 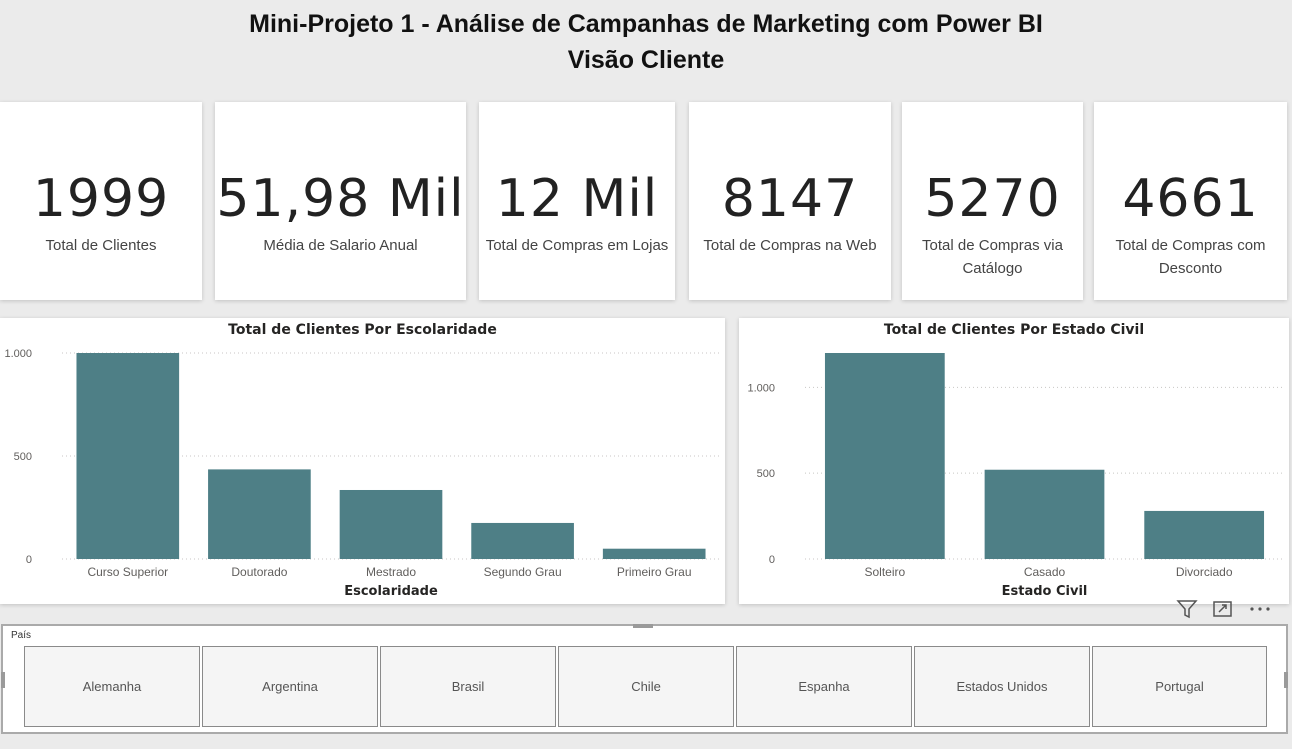 What do you see at coordinates (646, 60) in the screenshot?
I see `report-subtitle: Visão Cliente` at bounding box center [646, 60].